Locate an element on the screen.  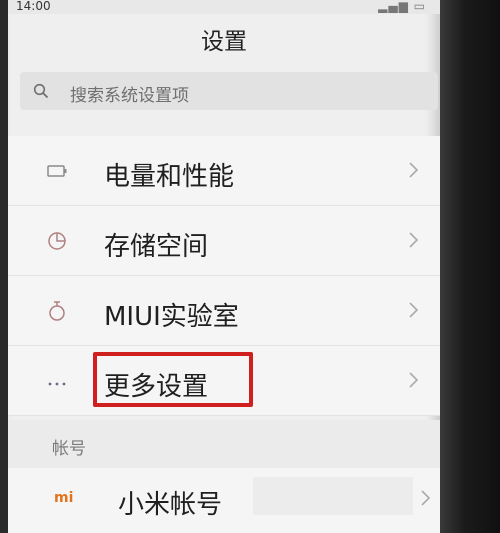
status-time: 14:00 is located at coordinates (33, 6).